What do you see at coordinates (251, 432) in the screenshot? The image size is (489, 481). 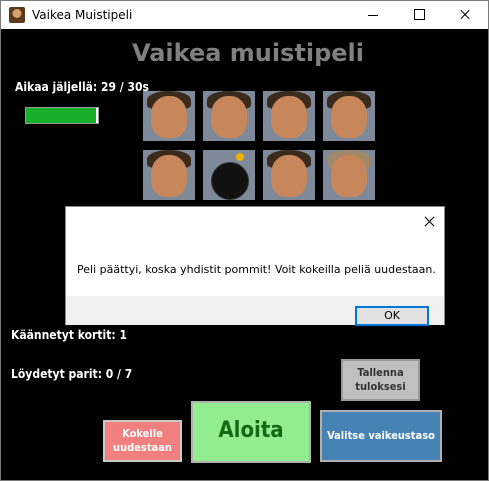 I see `start-button: Aloita` at bounding box center [251, 432].